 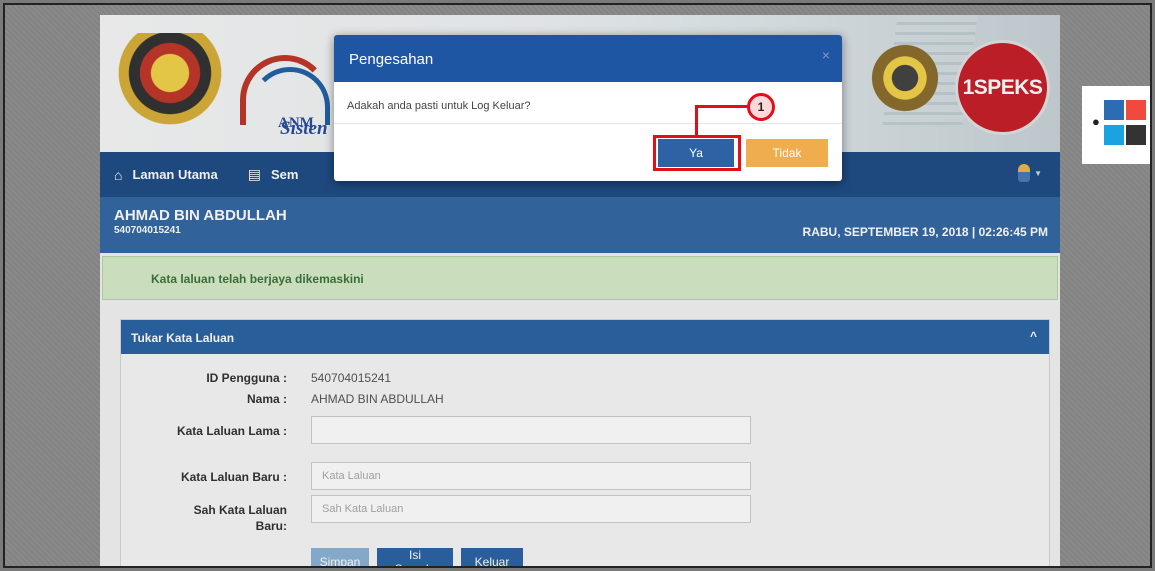 What do you see at coordinates (531, 509) in the screenshot?
I see `confirm-password-input: Sah Kata Laluan` at bounding box center [531, 509].